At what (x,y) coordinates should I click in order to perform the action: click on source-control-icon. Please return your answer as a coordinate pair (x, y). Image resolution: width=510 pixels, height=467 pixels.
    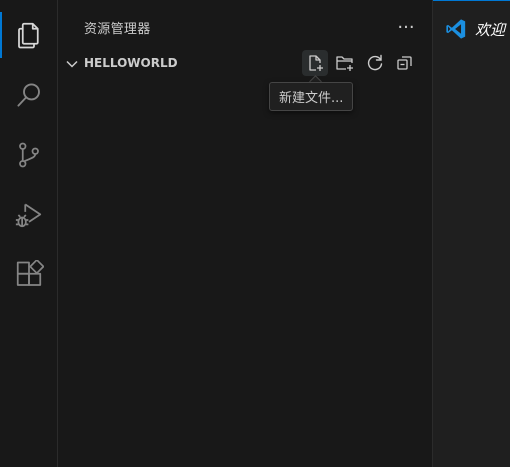
    Looking at the image, I should click on (29, 155).